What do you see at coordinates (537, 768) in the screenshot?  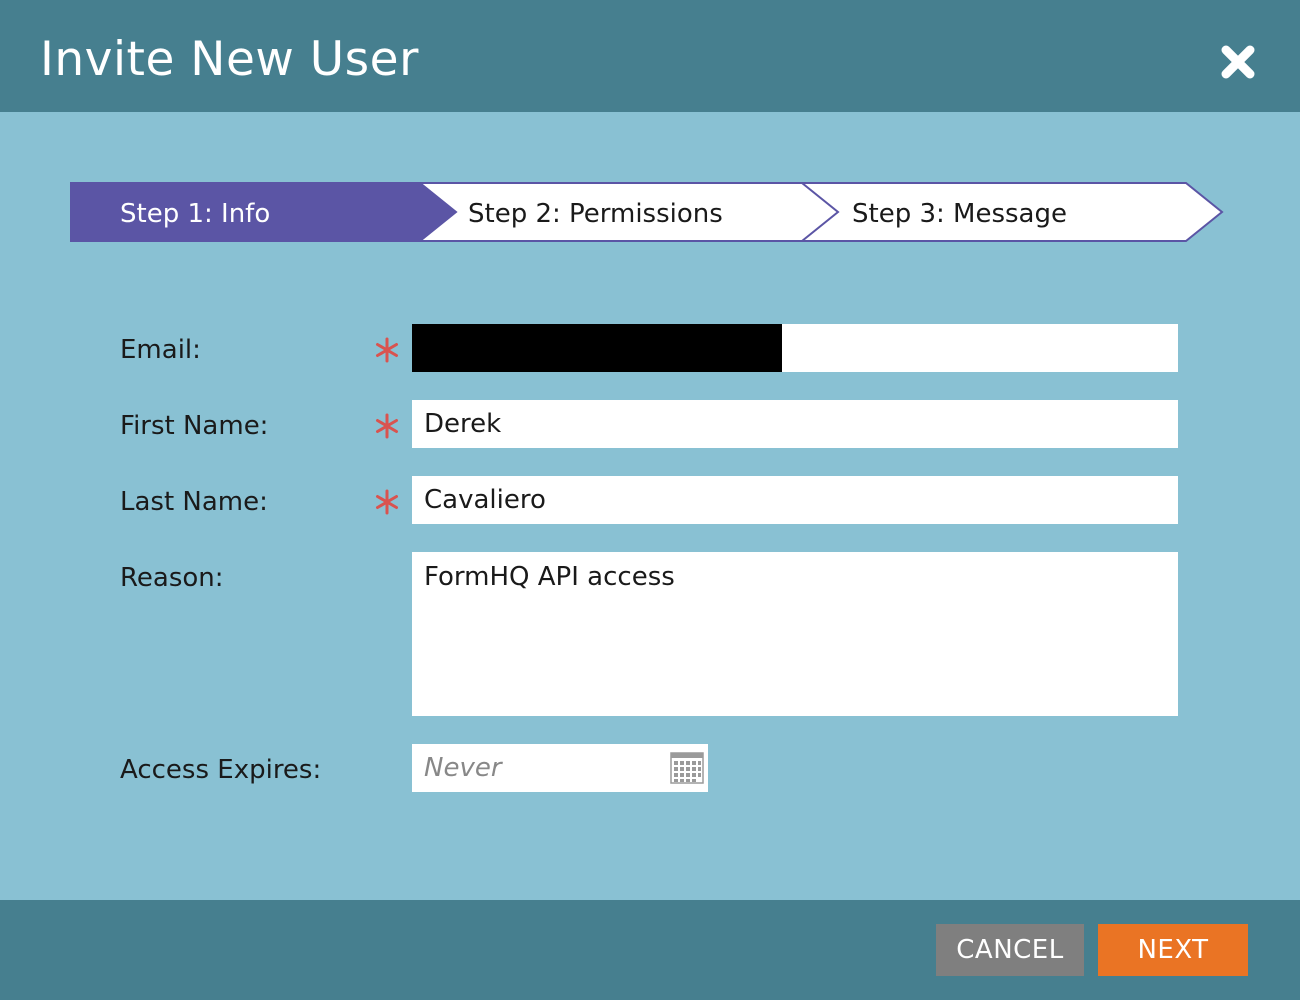 I see `access-expires-input` at bounding box center [537, 768].